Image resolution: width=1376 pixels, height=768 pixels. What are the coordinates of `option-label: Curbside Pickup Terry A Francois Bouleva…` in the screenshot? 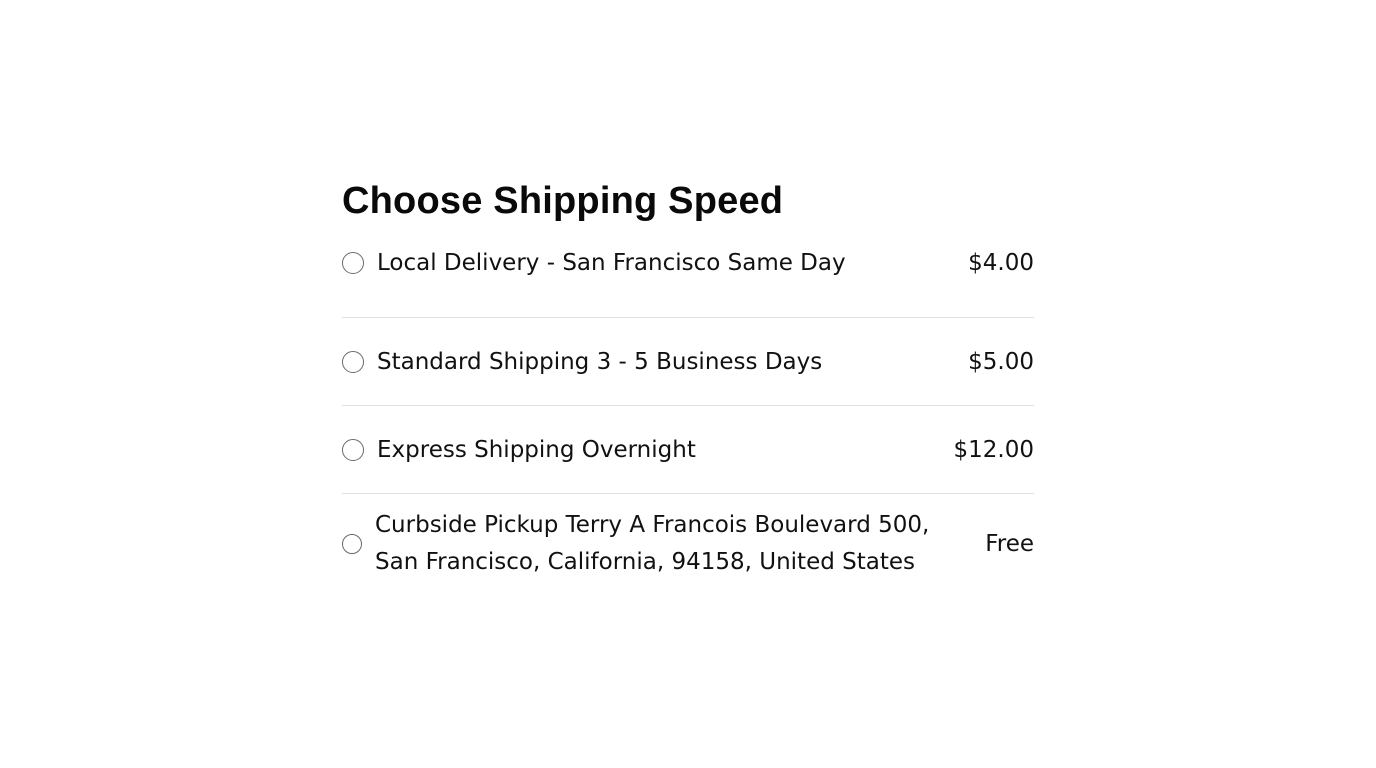 It's located at (652, 543).